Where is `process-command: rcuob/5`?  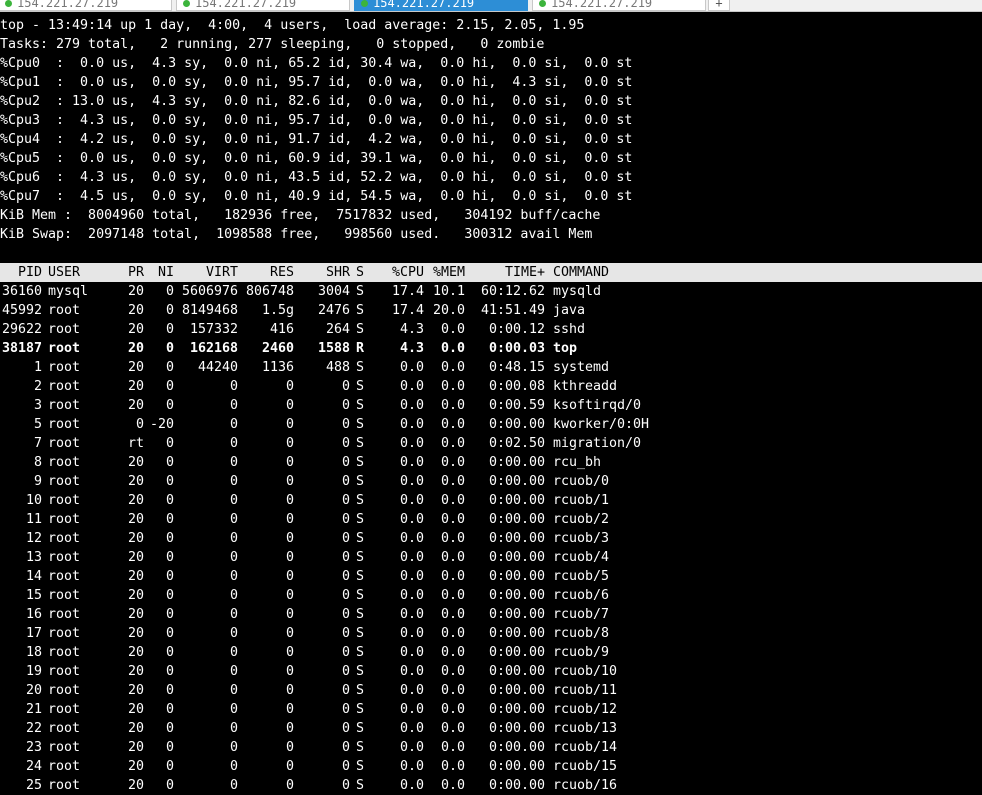 process-command: rcuob/5 is located at coordinates (581, 576).